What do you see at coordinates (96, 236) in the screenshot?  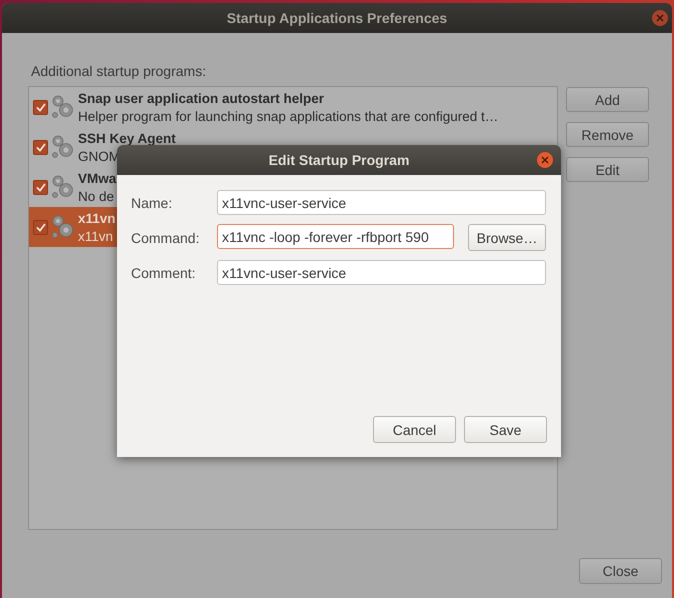 I see `program-description: x11vn` at bounding box center [96, 236].